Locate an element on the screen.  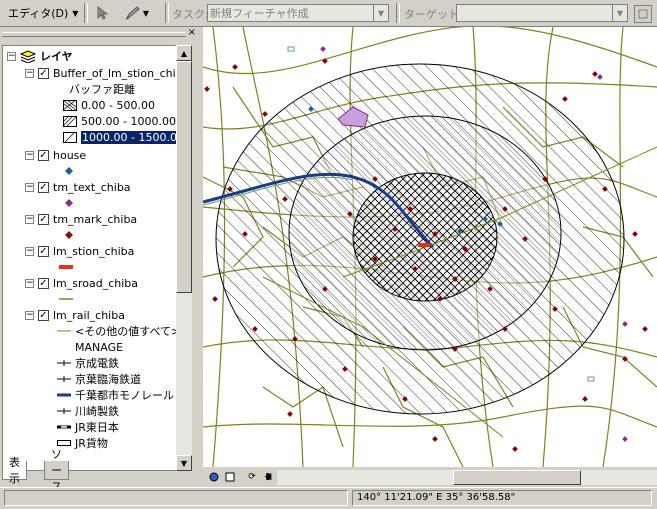
legend-item: JR貨物 is located at coordinates (82, 443).